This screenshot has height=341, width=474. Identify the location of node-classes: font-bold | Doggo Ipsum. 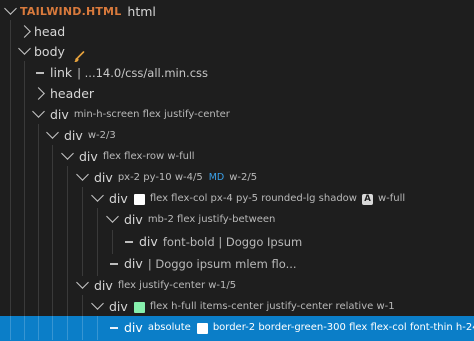
(232, 242).